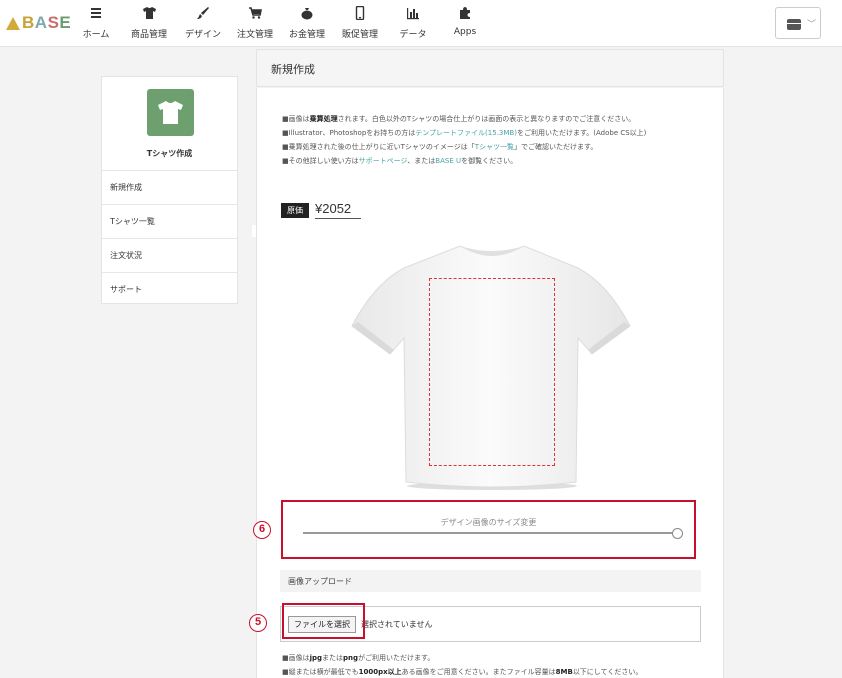 The height and width of the screenshot is (678, 842). Describe the element at coordinates (149, 14) in the screenshot. I see `tshirt-icon` at that location.